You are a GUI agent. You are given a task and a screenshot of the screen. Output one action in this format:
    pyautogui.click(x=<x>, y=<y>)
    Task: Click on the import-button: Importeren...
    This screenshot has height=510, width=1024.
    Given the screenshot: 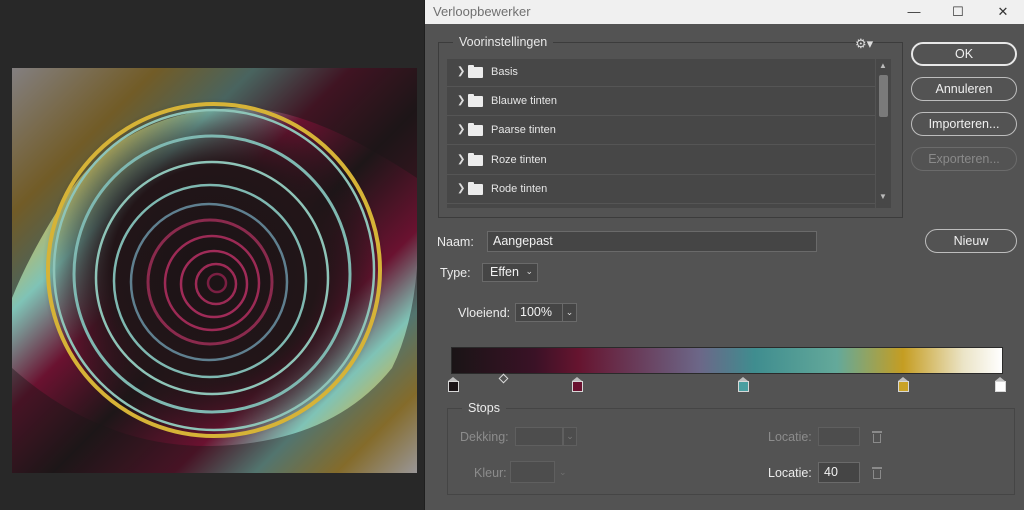 What is the action you would take?
    pyautogui.click(x=964, y=124)
    